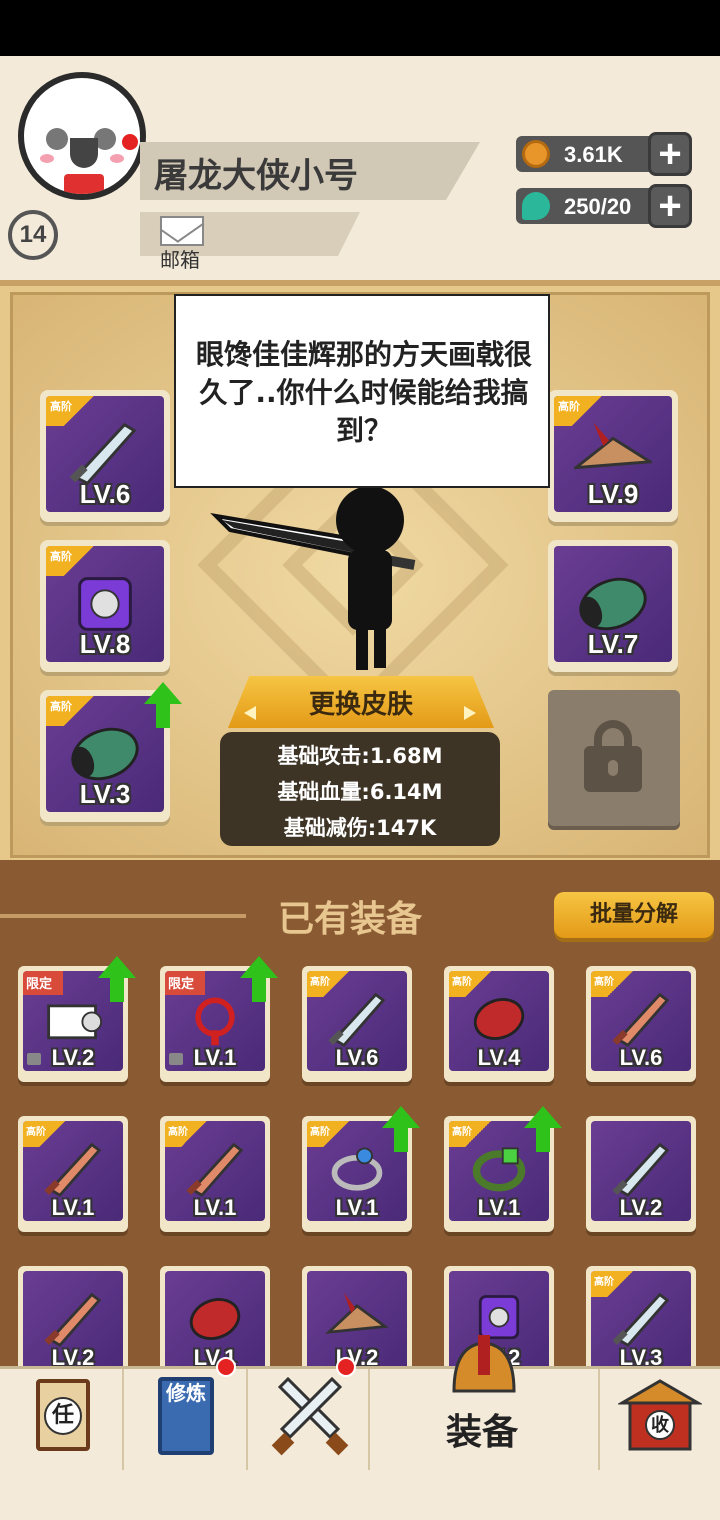  What do you see at coordinates (215, 1021) in the screenshot?
I see `knot-icon` at bounding box center [215, 1021].